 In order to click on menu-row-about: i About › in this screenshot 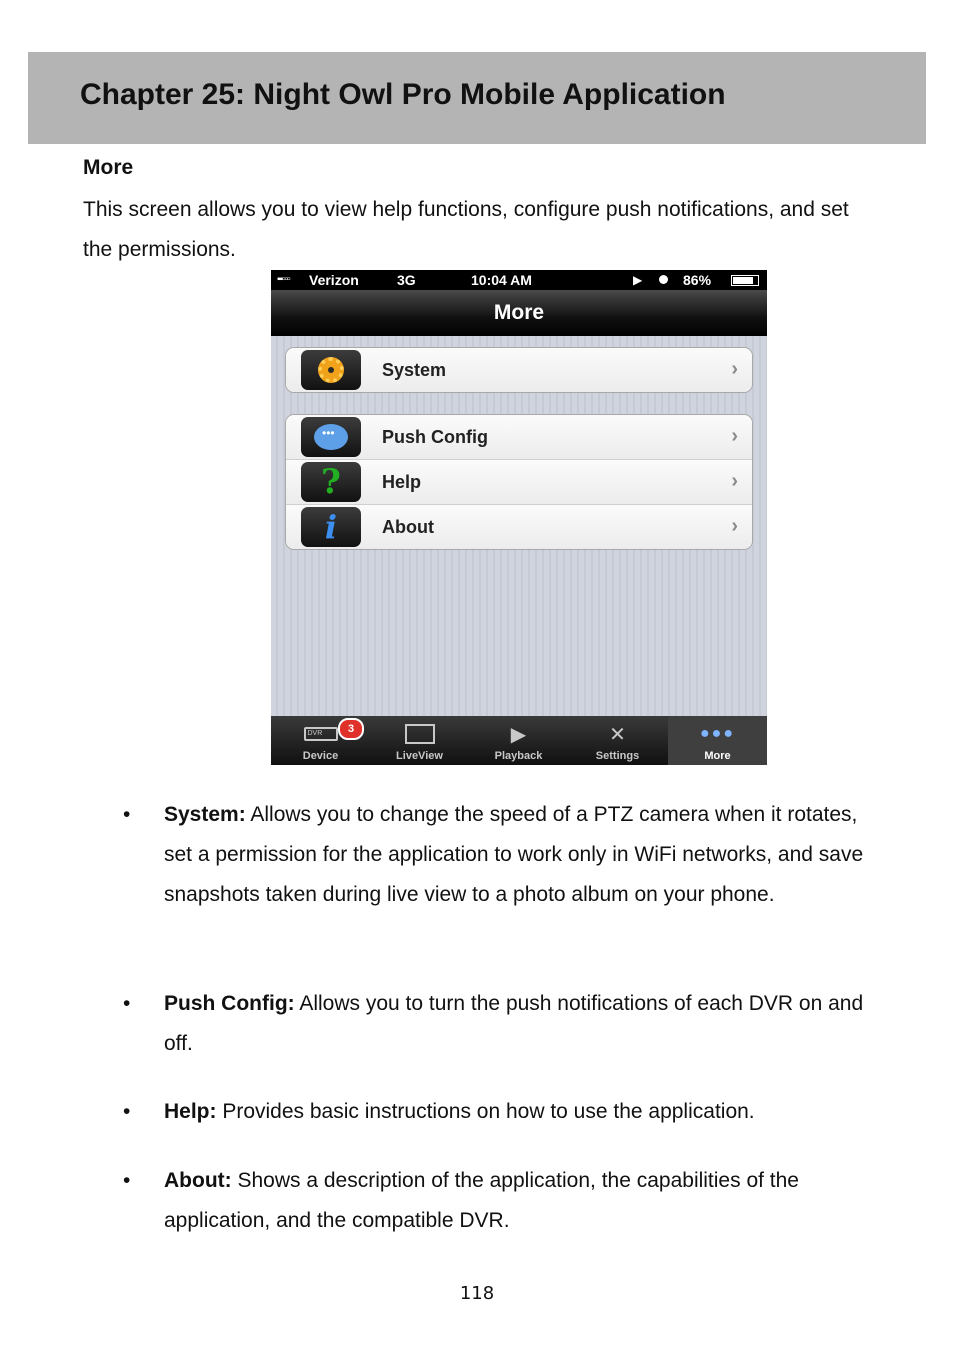, I will do `click(519, 526)`.